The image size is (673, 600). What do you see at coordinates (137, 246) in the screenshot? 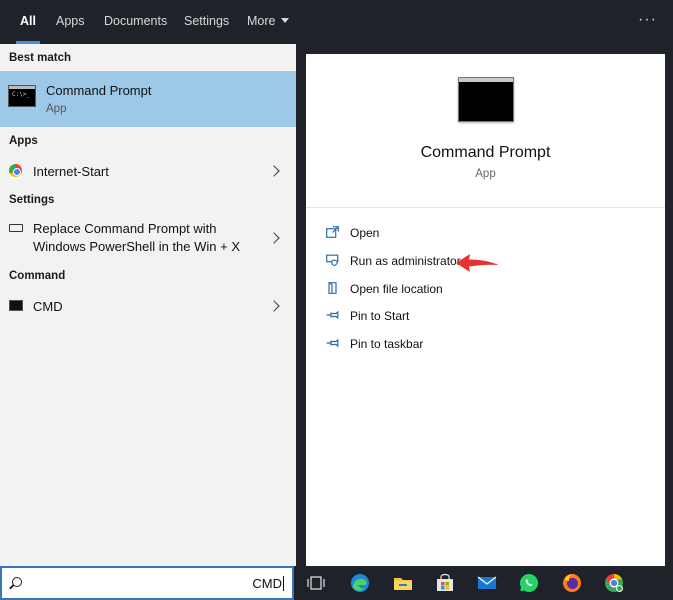
I see `setting-line-2: Windows PowerShell in the Win + X` at bounding box center [137, 246].